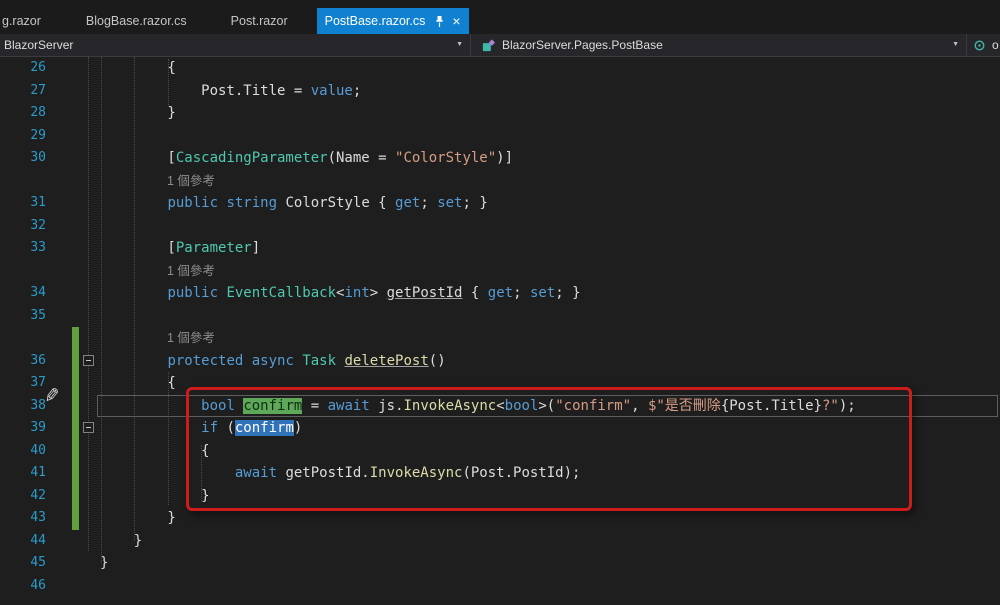  Describe the element at coordinates (23, 518) in the screenshot. I see `line-number: 43` at that location.